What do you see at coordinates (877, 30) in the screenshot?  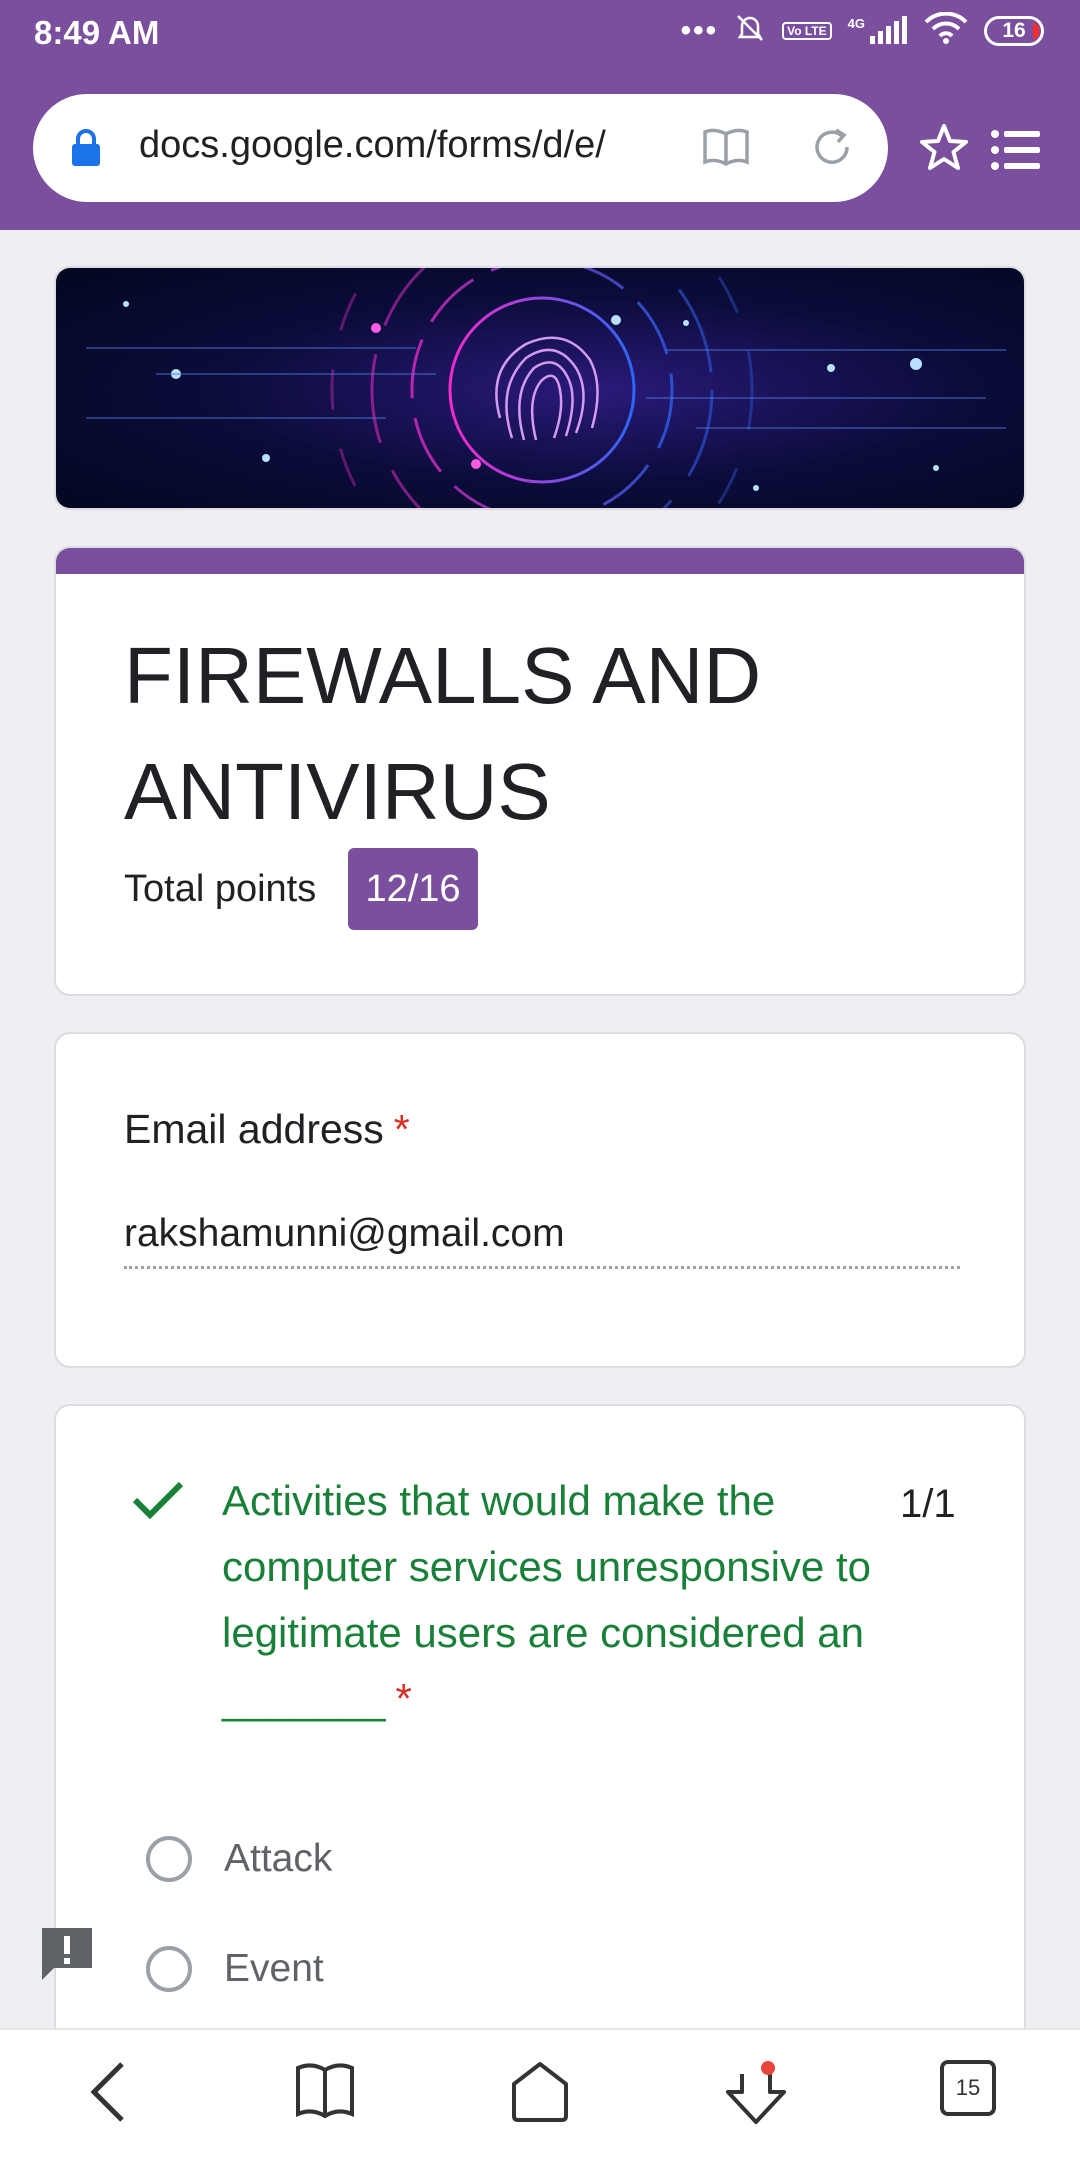 I see `signal-icon: 4G` at bounding box center [877, 30].